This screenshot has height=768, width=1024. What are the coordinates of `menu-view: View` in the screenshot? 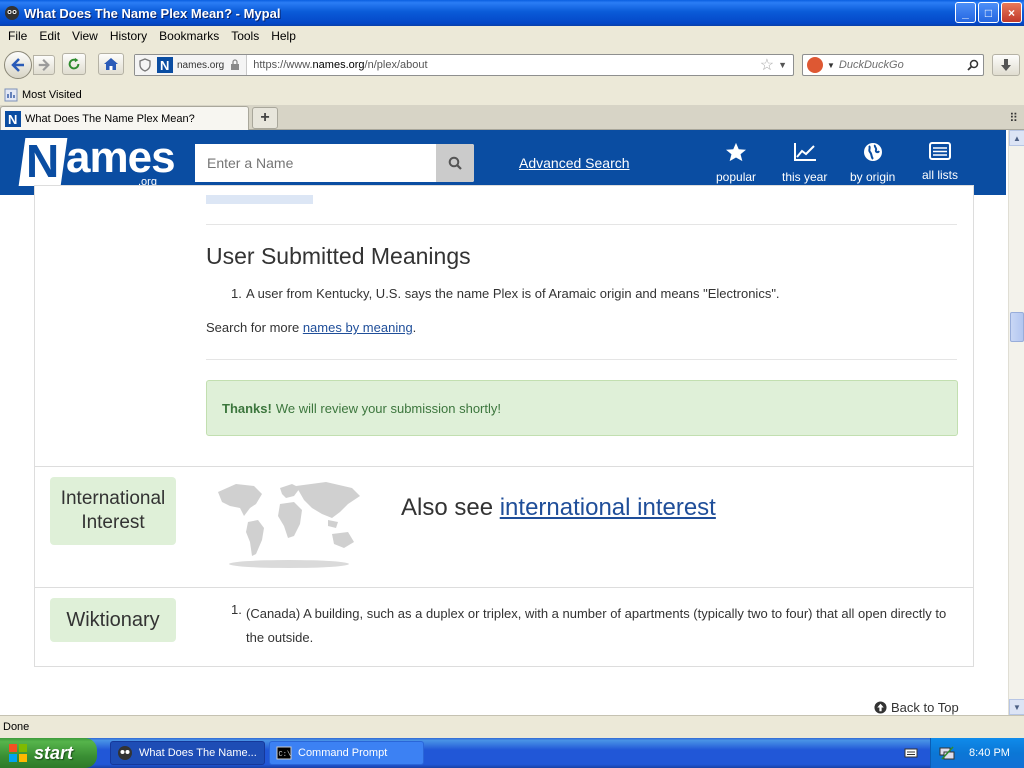 It's located at (85, 36).